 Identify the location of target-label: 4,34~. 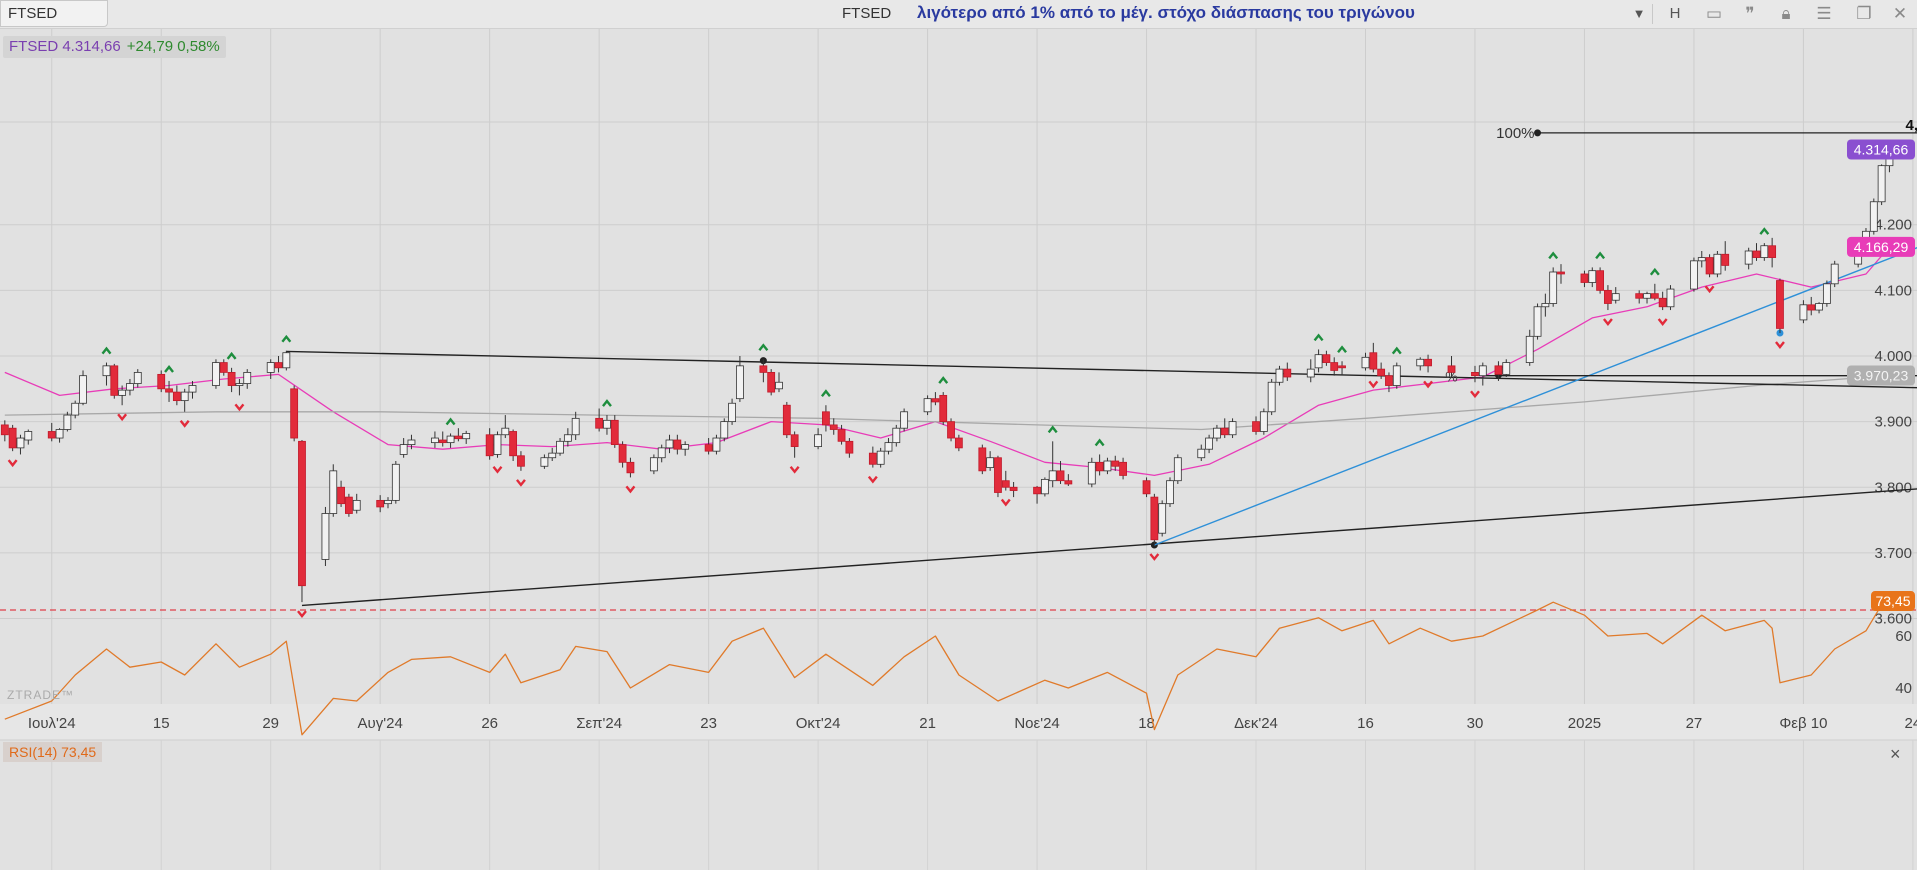
(1911, 125).